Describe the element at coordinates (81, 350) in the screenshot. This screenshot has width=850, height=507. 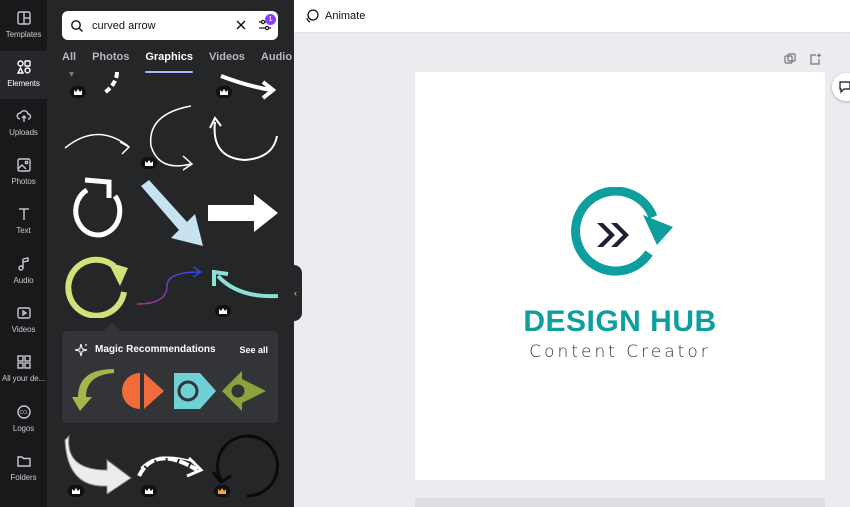
I see `sparkle-icon` at that location.